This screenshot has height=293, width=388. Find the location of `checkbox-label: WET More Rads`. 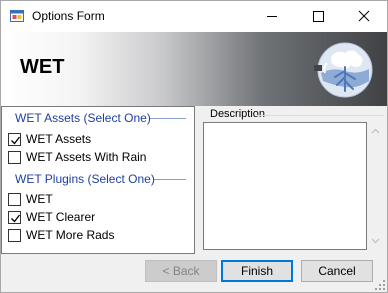

checkbox-label: WET More Rads is located at coordinates (70, 235).